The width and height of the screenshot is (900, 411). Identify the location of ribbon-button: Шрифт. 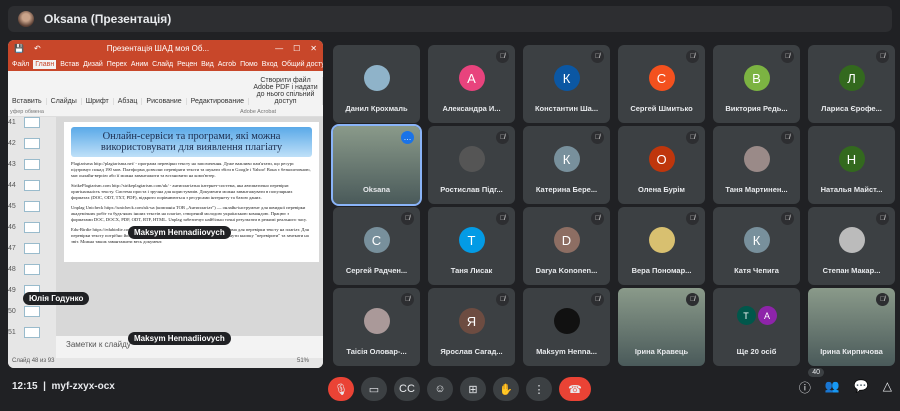
(98, 101).